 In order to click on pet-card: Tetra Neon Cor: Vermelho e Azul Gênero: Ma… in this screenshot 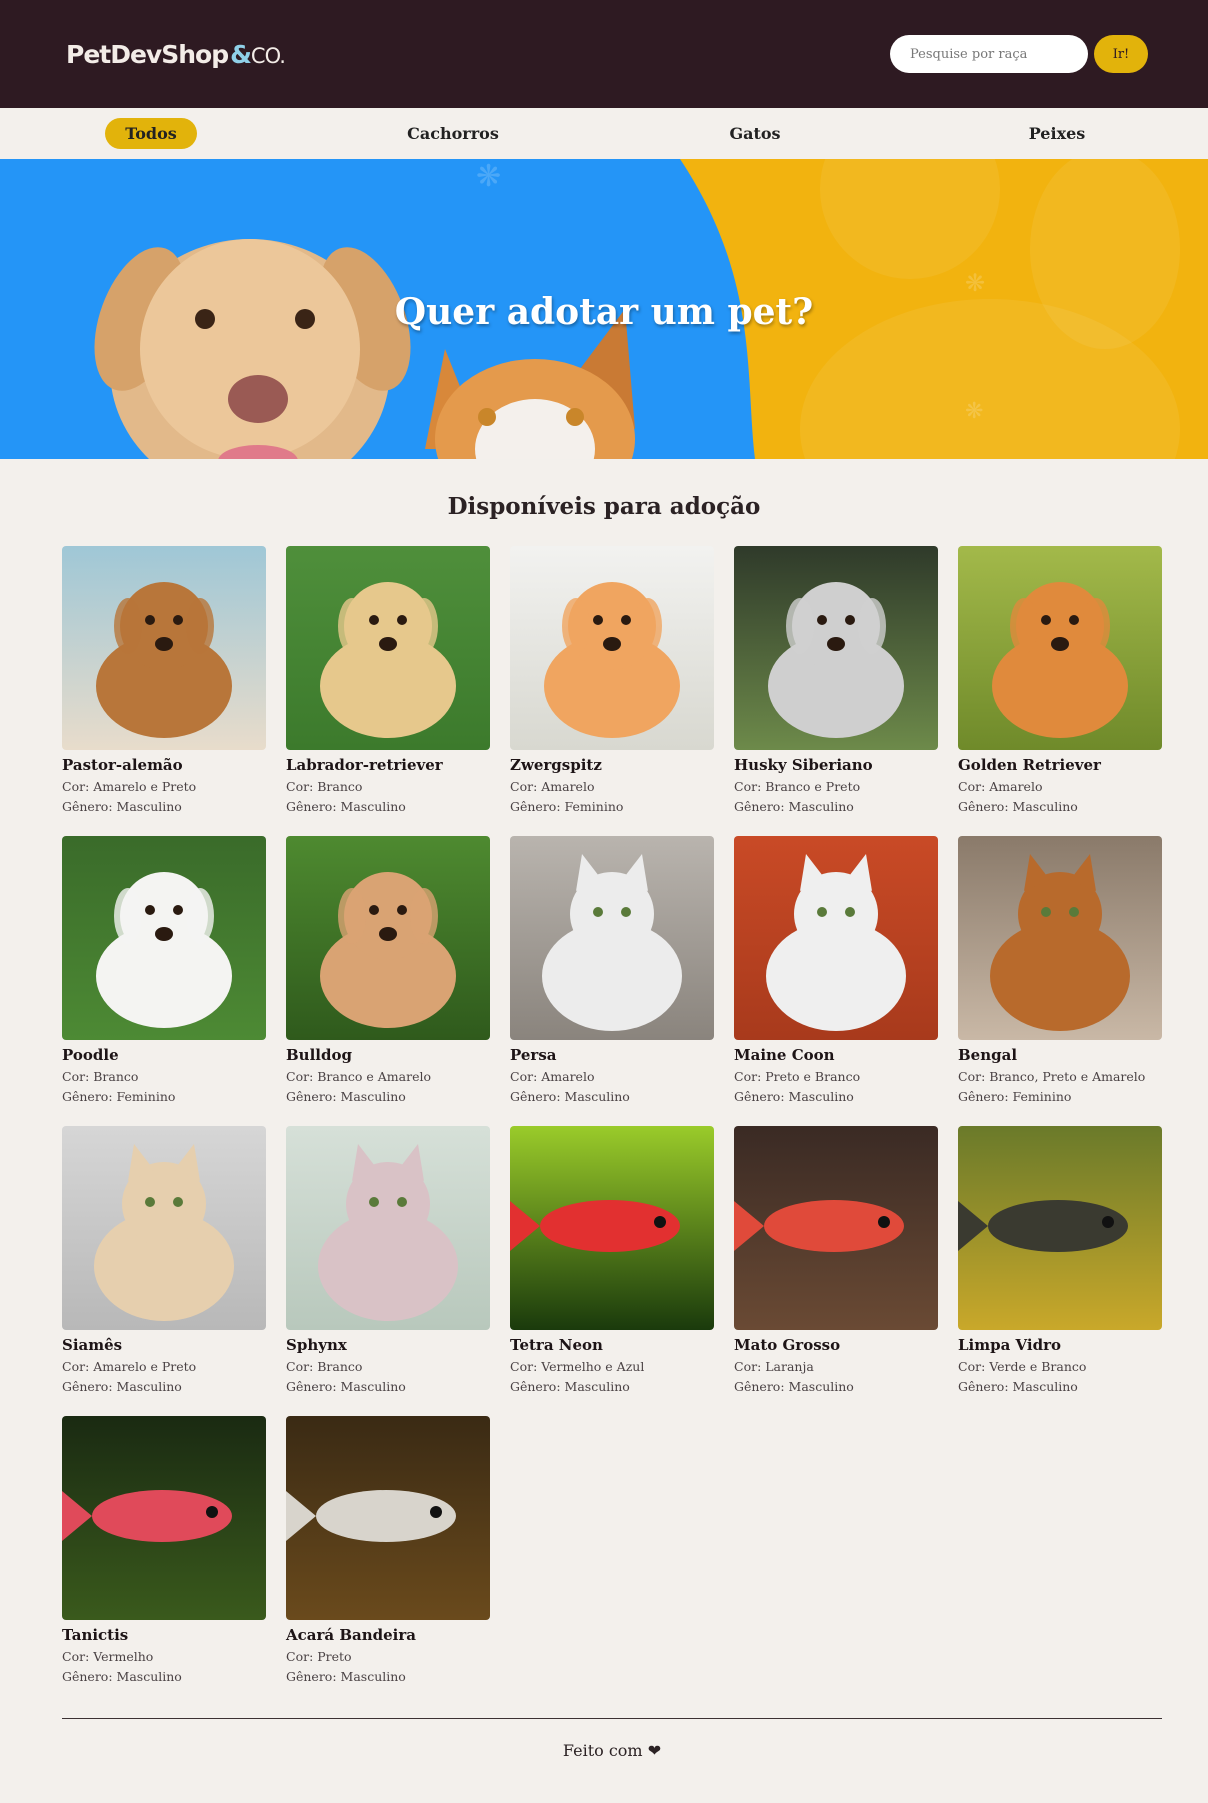, I will do `click(612, 1260)`.